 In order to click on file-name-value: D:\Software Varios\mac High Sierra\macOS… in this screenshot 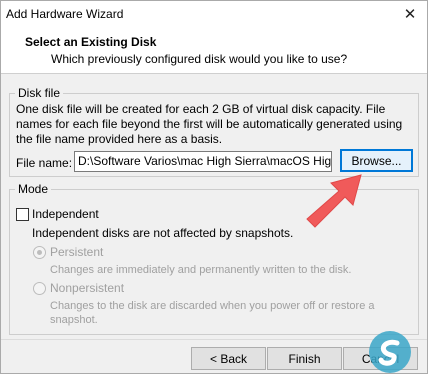, I will do `click(205, 161)`.